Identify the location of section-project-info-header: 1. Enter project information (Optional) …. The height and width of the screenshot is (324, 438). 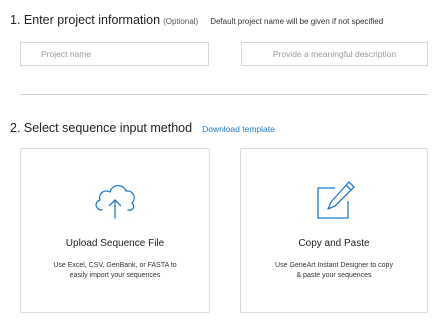
(196, 20).